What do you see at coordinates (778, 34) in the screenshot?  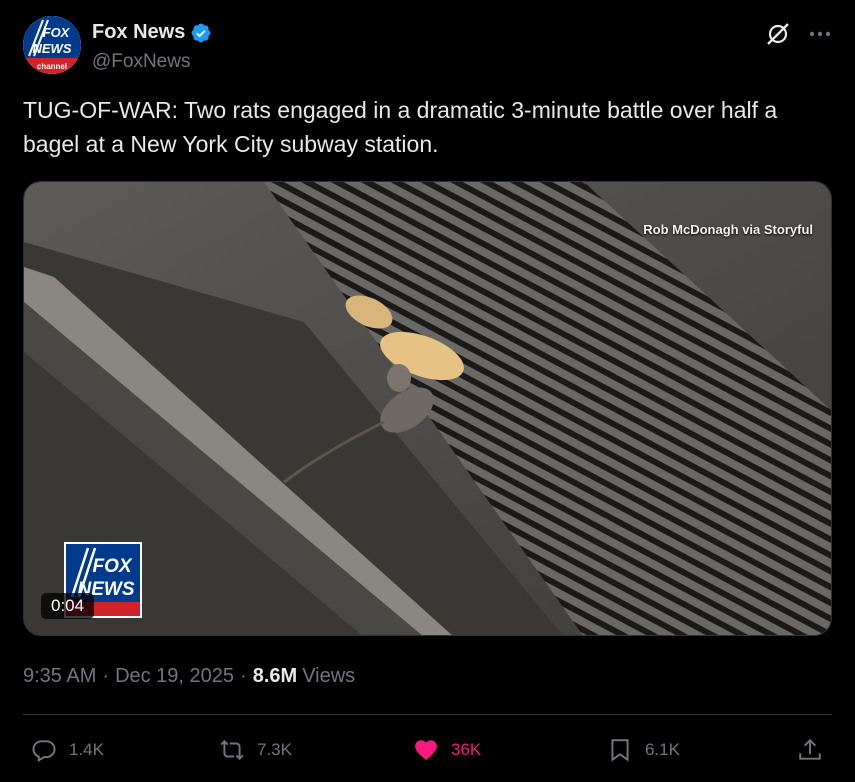 I see `grok-icon` at bounding box center [778, 34].